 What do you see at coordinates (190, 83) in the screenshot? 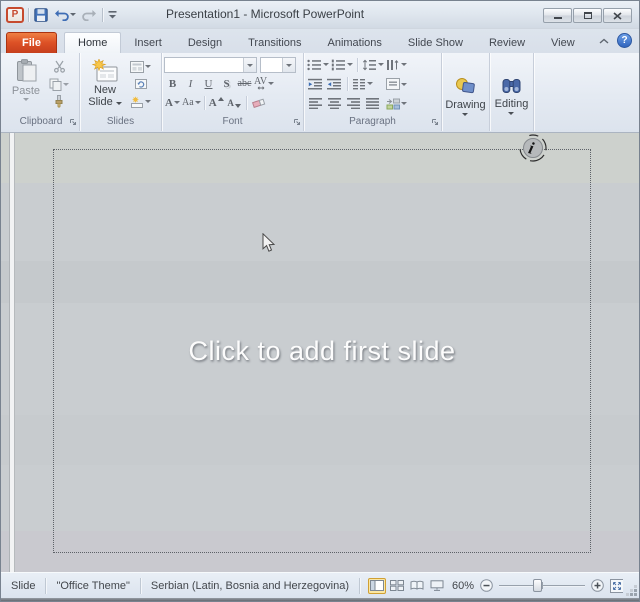
I see `italic-button: I` at bounding box center [190, 83].